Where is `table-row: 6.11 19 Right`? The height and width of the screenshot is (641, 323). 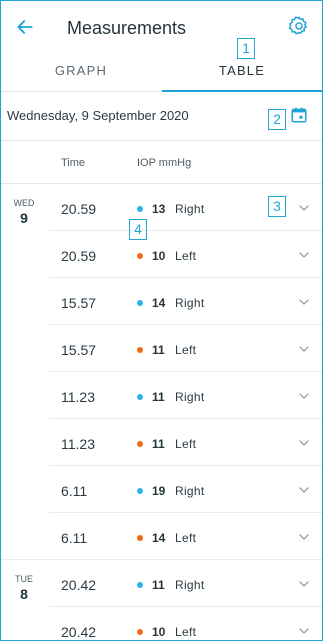 table-row: 6.11 19 Right is located at coordinates (161, 489).